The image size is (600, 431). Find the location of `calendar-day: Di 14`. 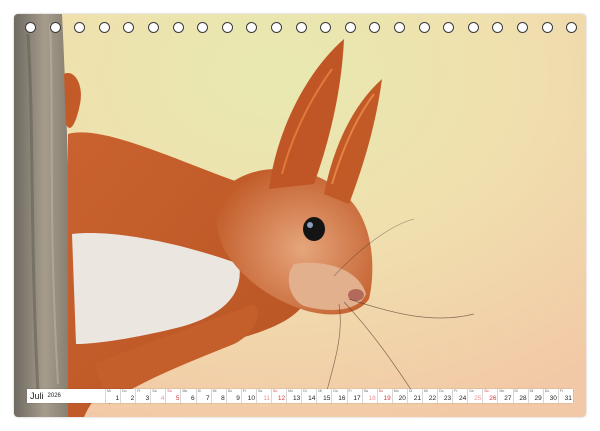

calendar-day: Di 14 is located at coordinates (308, 396).